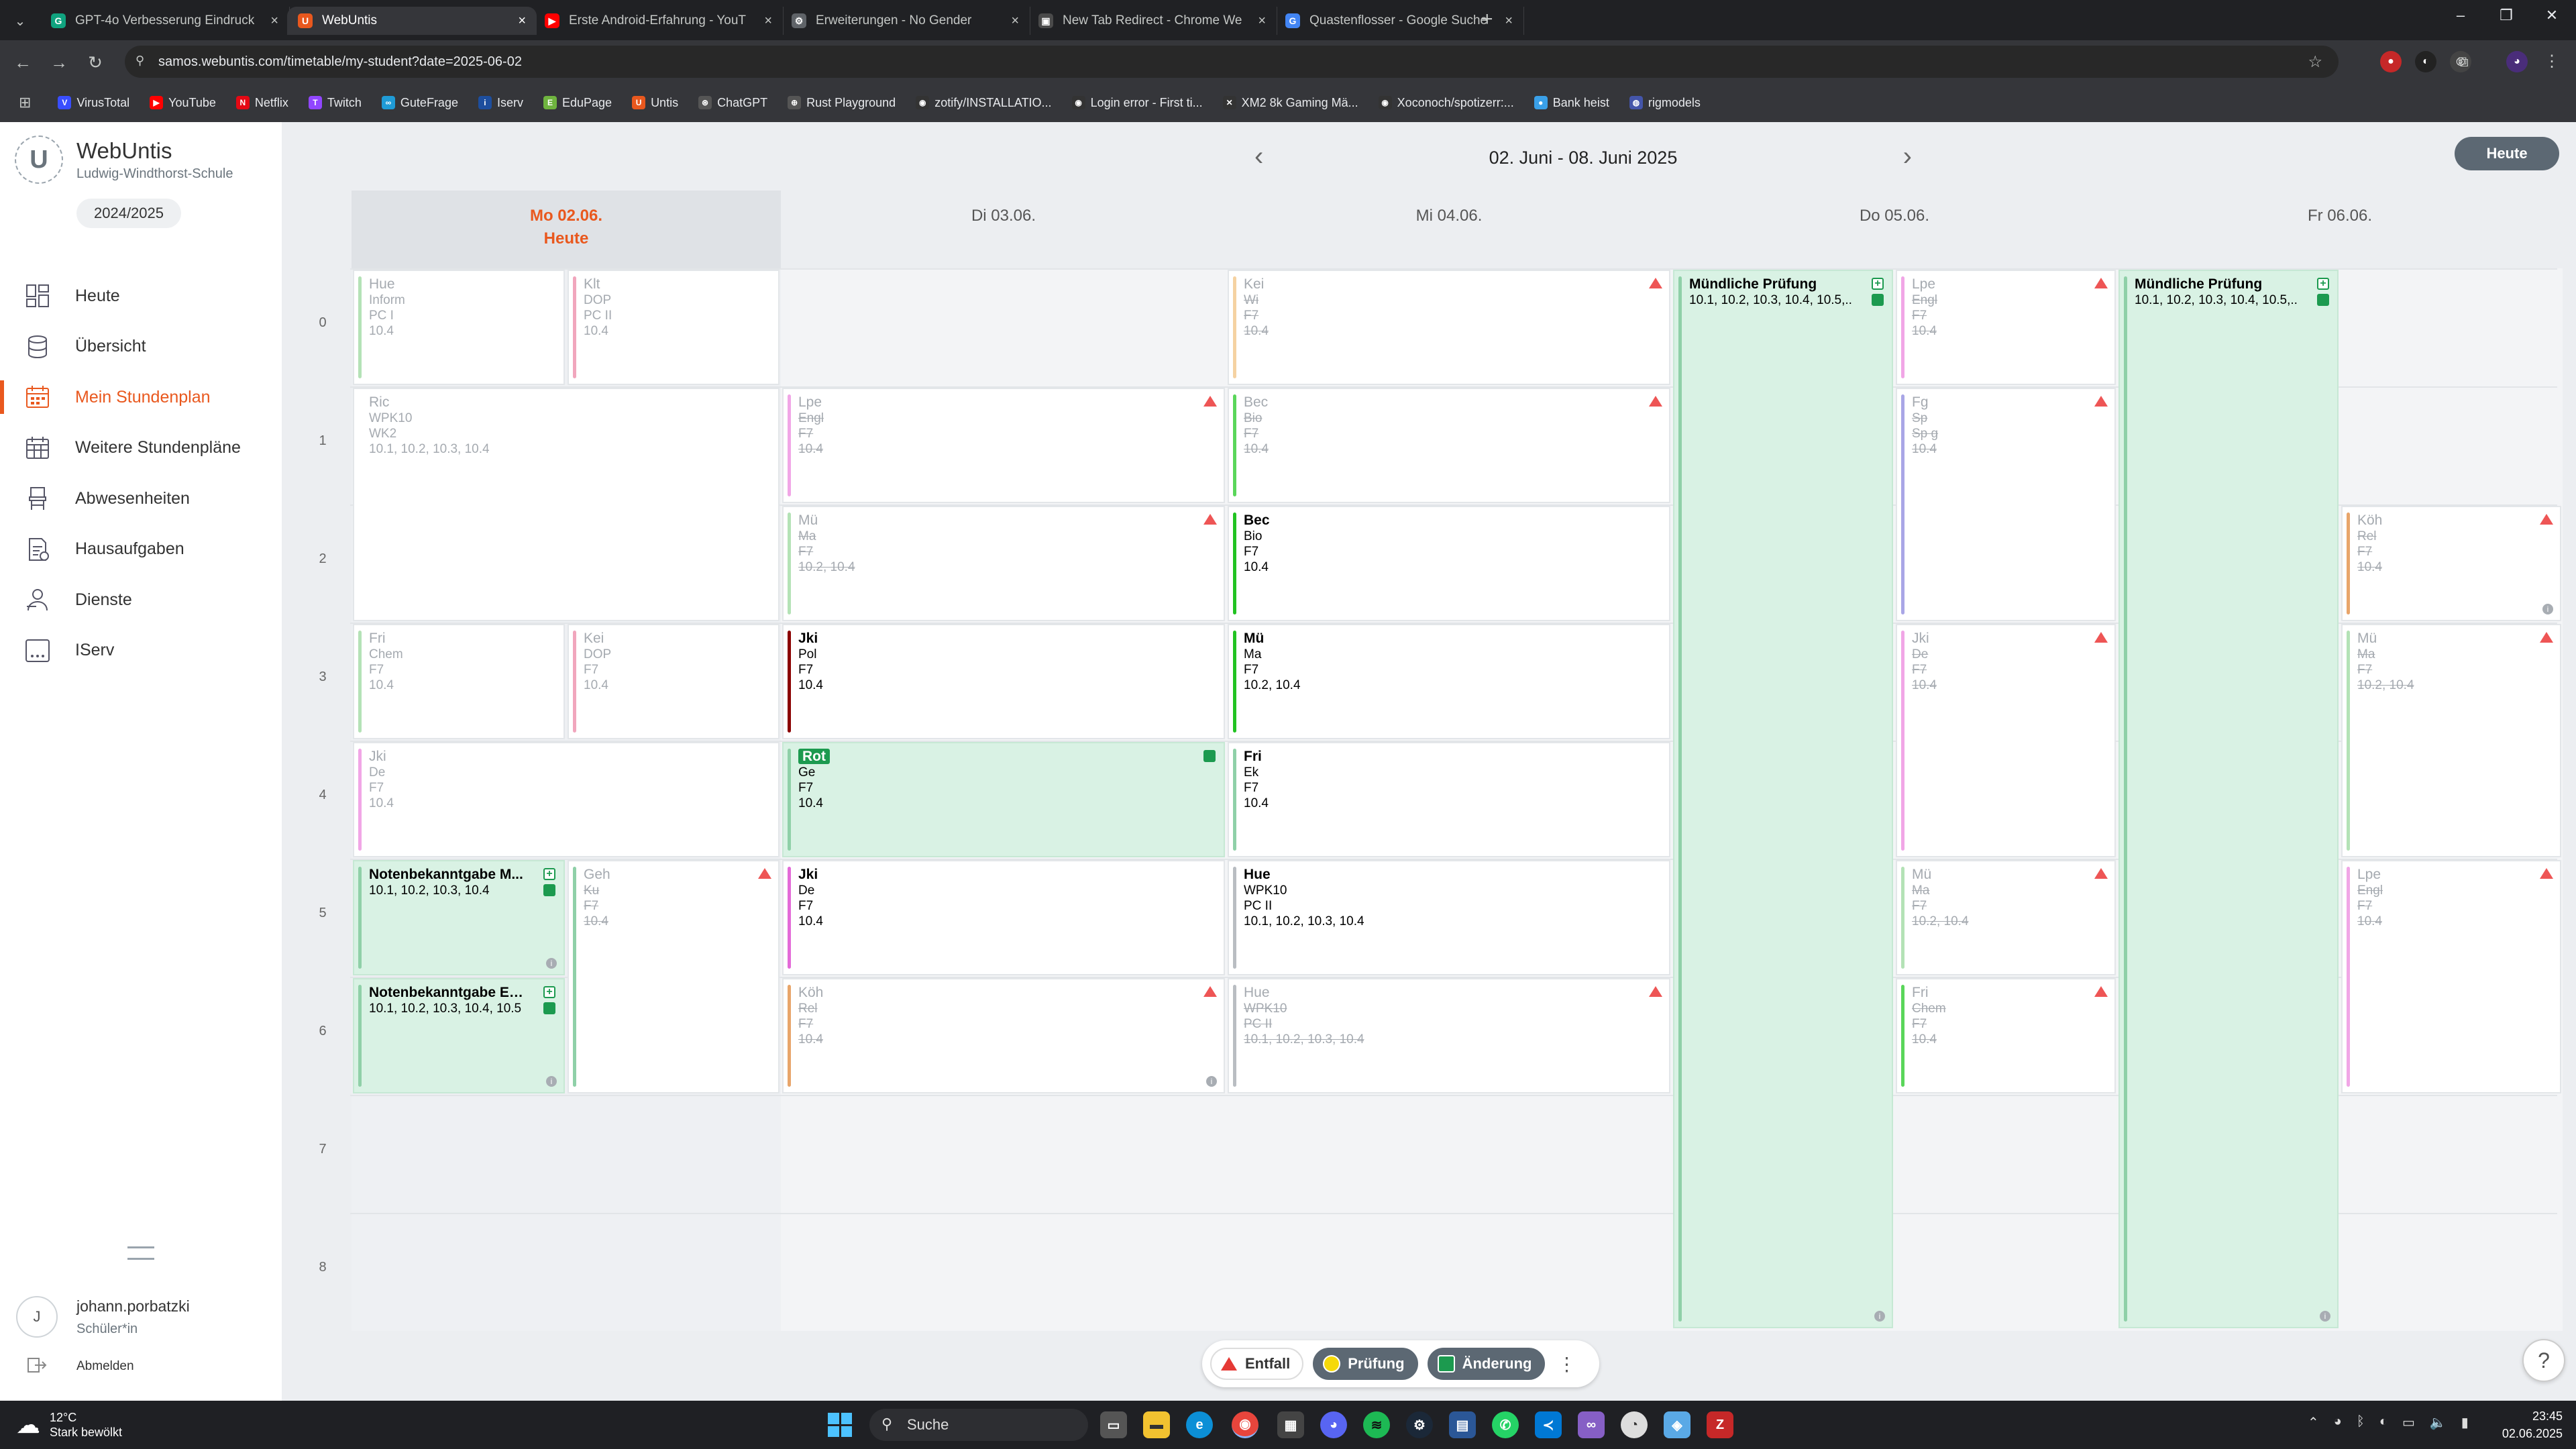 The image size is (2576, 1449). Describe the element at coordinates (93, 103) in the screenshot. I see `bookmark-item: V VirusTotal` at that location.